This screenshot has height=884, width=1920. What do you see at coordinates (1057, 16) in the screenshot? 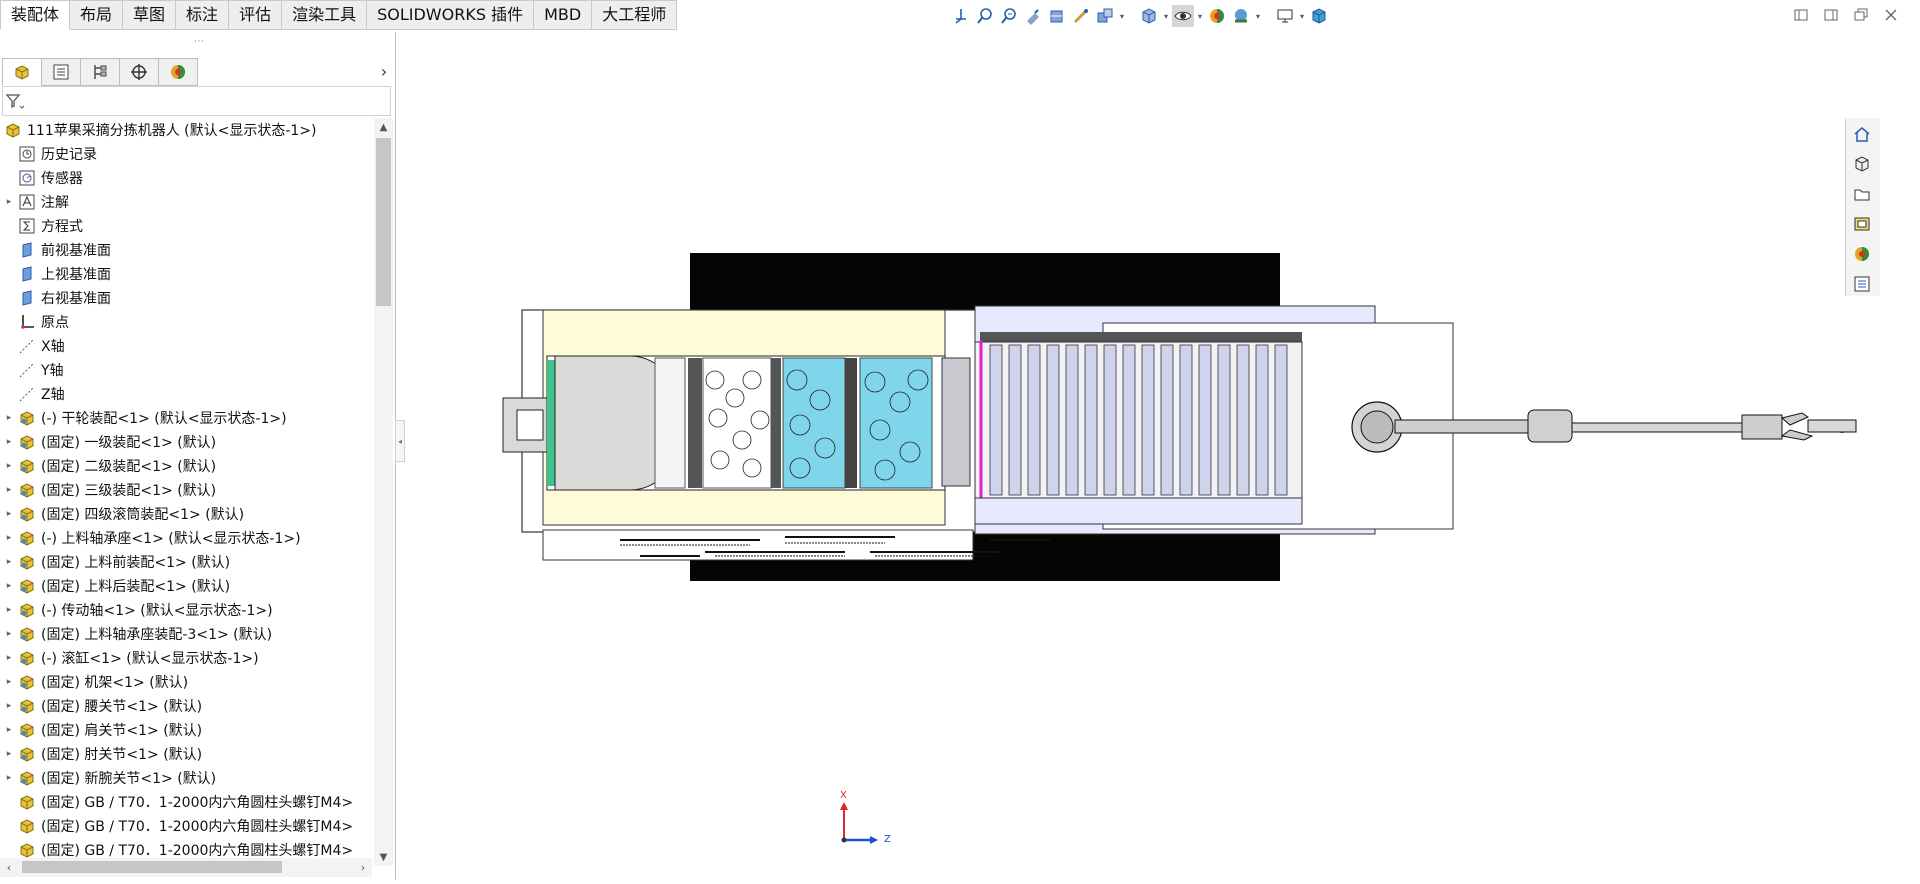
I see `section-view-icon` at bounding box center [1057, 16].